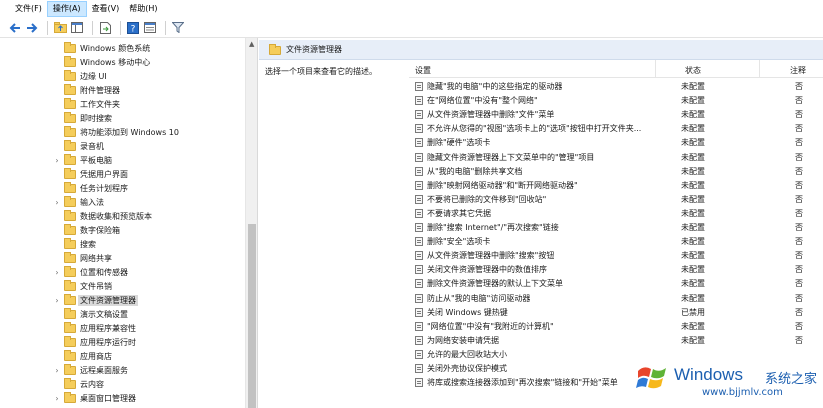 Image resolution: width=823 pixels, height=408 pixels. What do you see at coordinates (423, 70) in the screenshot?
I see `column-setting: 设置` at bounding box center [423, 70].